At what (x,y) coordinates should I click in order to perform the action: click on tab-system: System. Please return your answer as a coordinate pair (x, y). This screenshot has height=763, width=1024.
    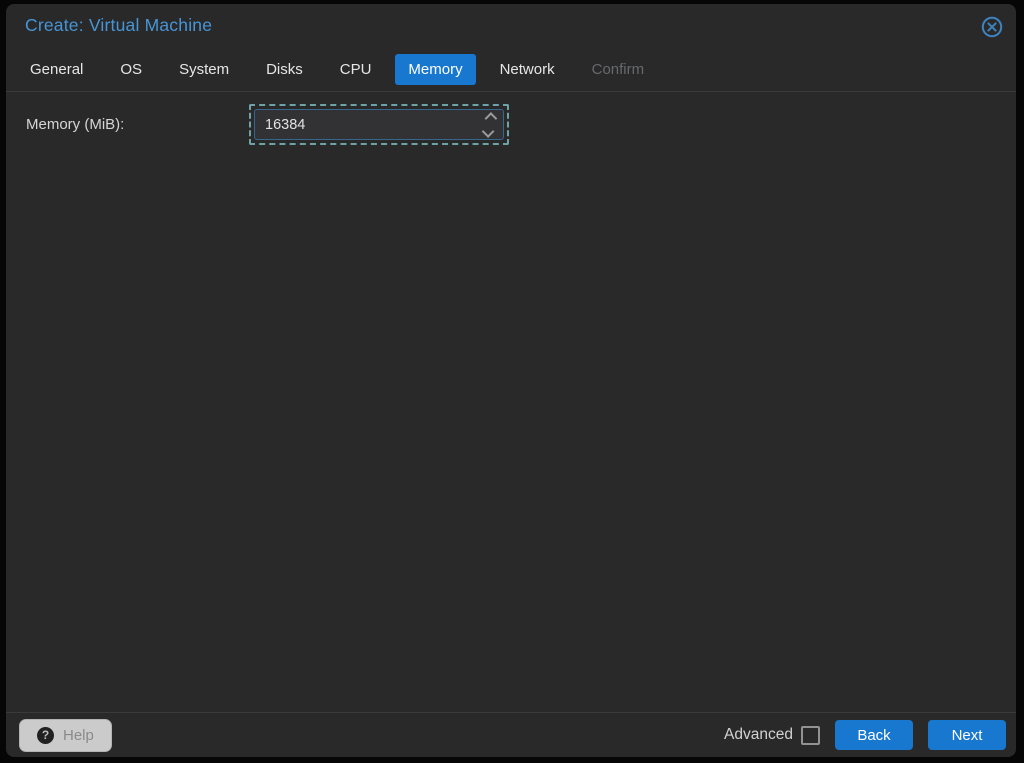
    Looking at the image, I should click on (204, 69).